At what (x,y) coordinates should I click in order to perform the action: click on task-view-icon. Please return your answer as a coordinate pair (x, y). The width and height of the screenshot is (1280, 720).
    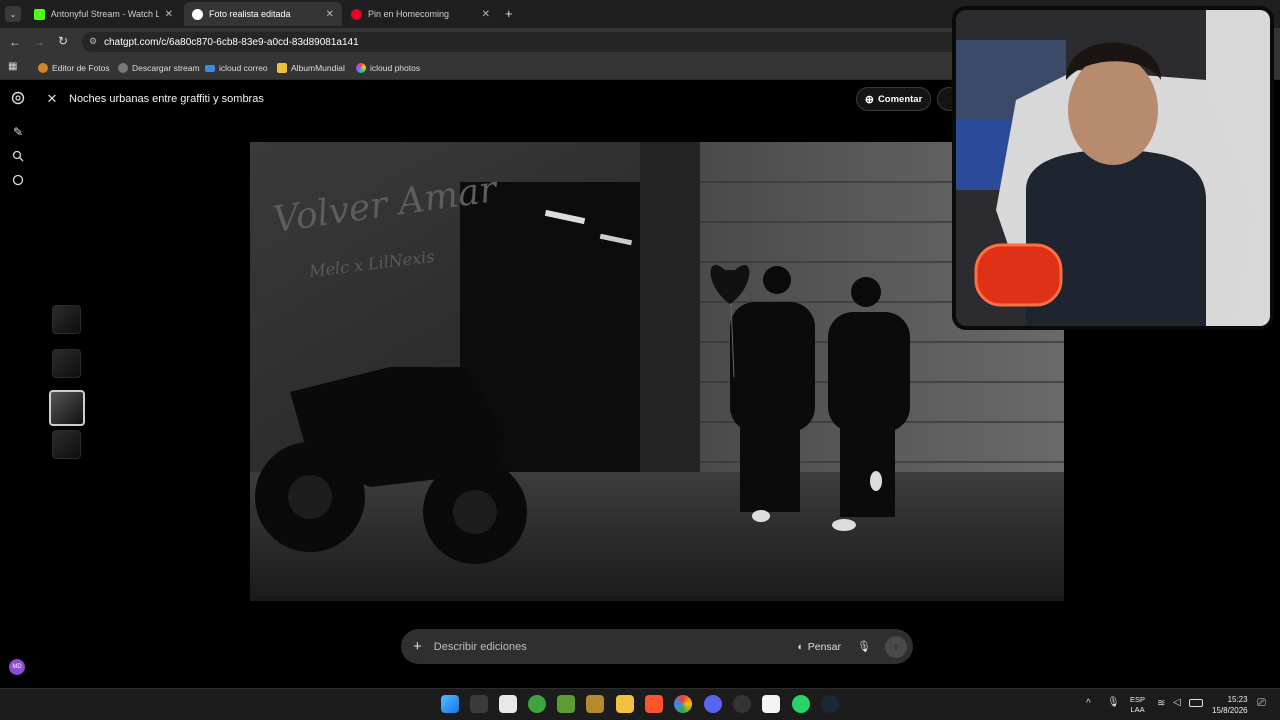
    Looking at the image, I should click on (479, 704).